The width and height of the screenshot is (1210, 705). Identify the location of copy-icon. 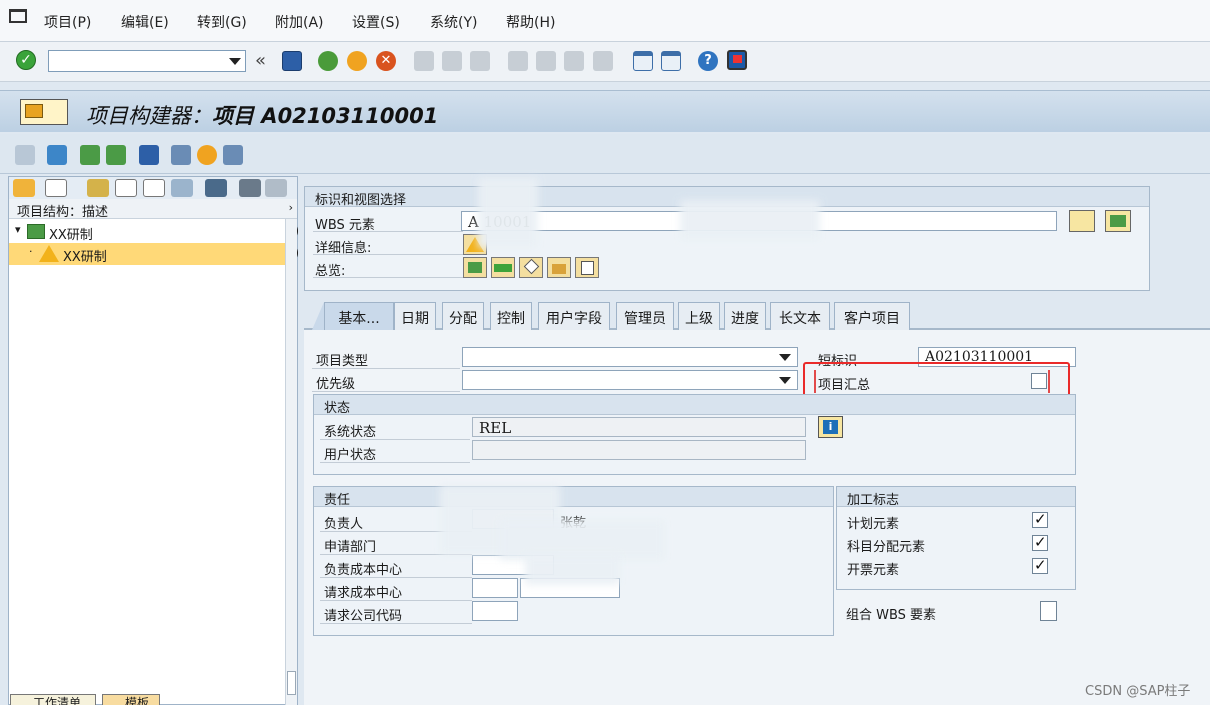
(126, 188).